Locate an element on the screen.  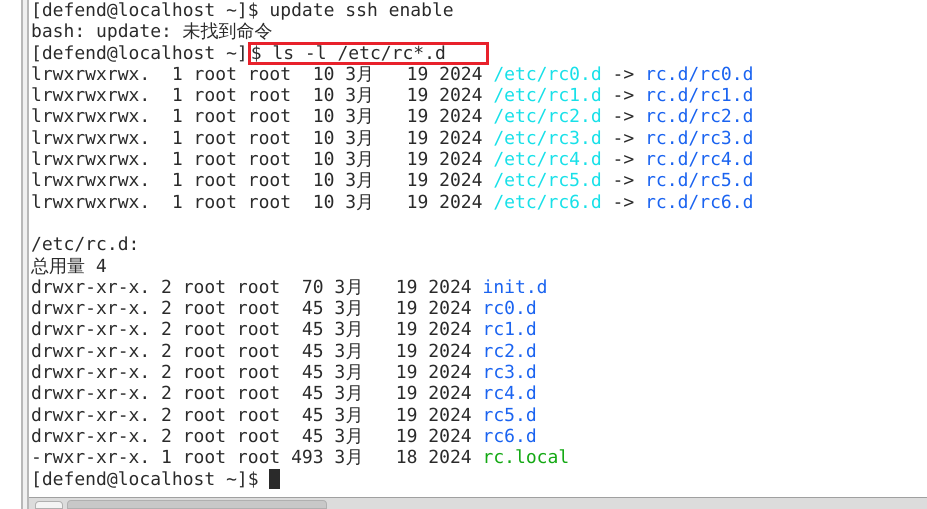
terminal-text: bash: update: 未找到命令 is located at coordinates (152, 32).